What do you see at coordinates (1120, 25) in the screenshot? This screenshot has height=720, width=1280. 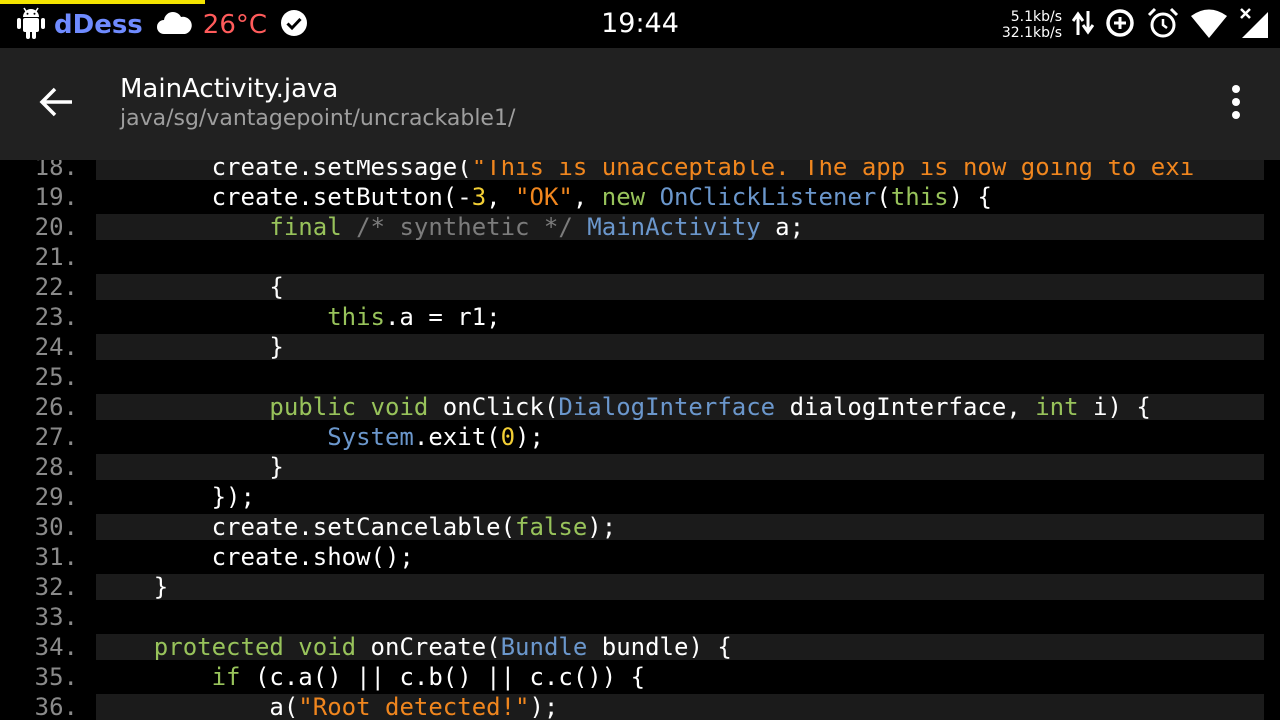 I see `data-saver-icon` at bounding box center [1120, 25].